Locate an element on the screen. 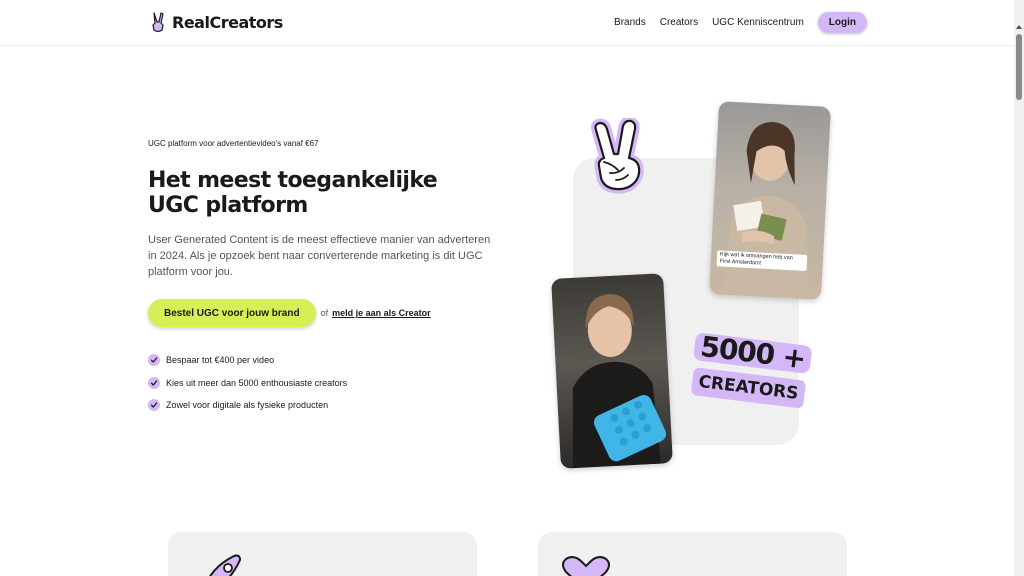 The image size is (1024, 576). nav-creators: Creators is located at coordinates (679, 22).